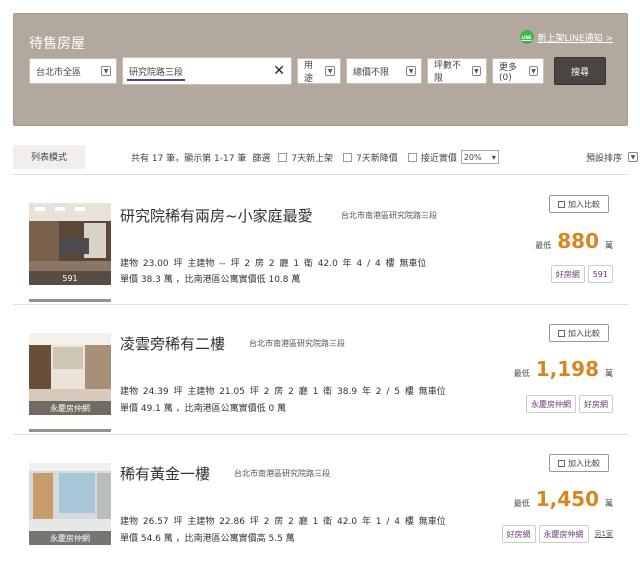 The width and height of the screenshot is (640, 569). I want to click on new-7days-label: 7天新上架, so click(312, 158).